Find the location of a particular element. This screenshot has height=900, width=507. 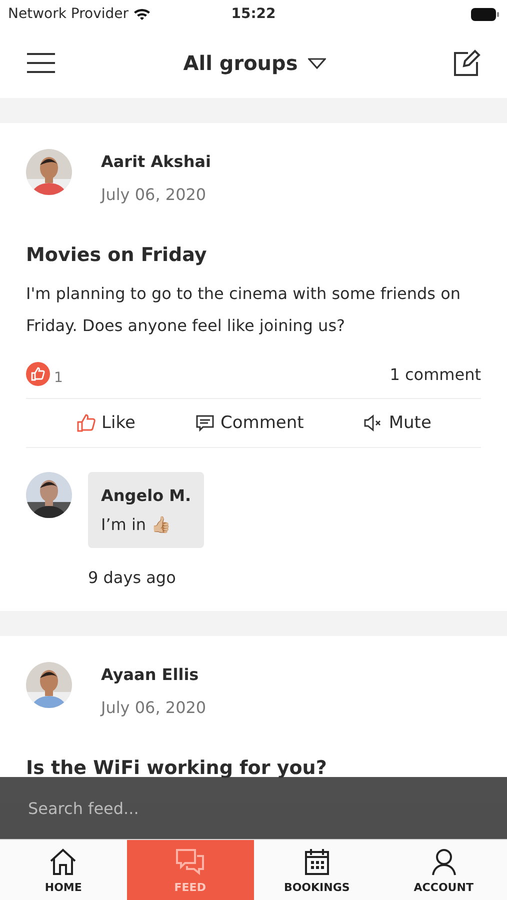

tab: HOME is located at coordinates (63, 870).